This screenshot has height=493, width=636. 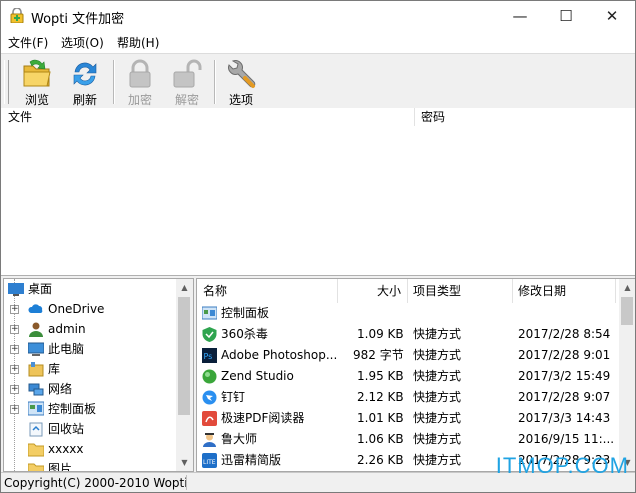 I want to click on column-header-size: 大小, so click(x=389, y=291).